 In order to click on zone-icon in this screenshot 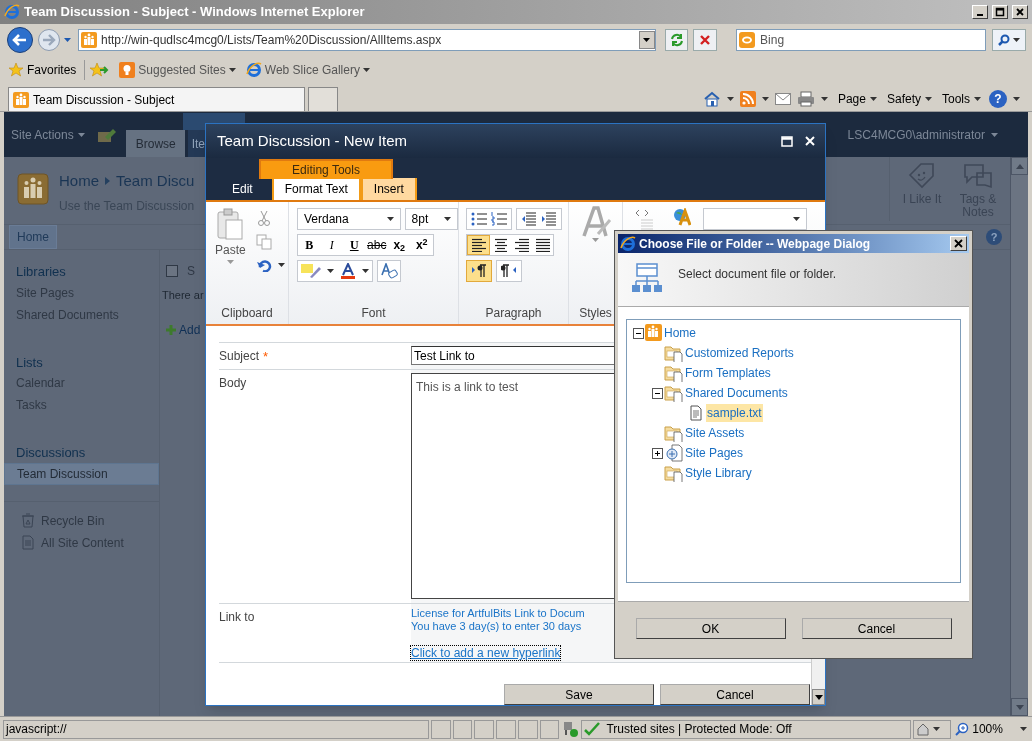, I will do `click(923, 729)`.